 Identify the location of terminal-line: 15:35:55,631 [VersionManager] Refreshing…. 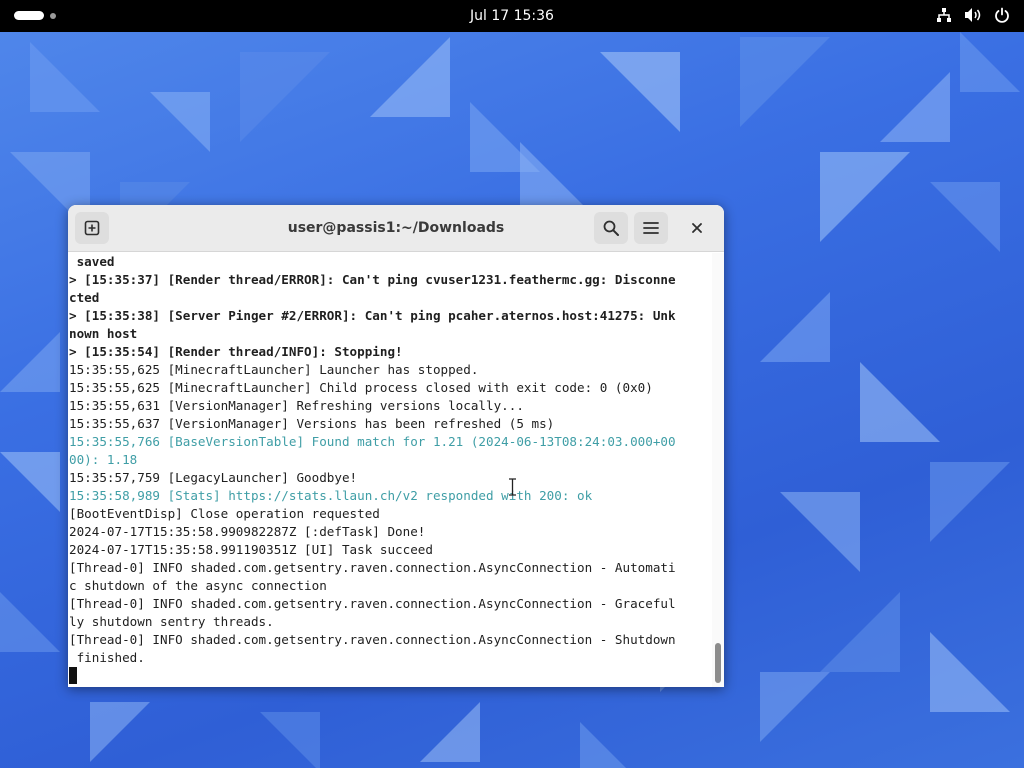
(296, 405).